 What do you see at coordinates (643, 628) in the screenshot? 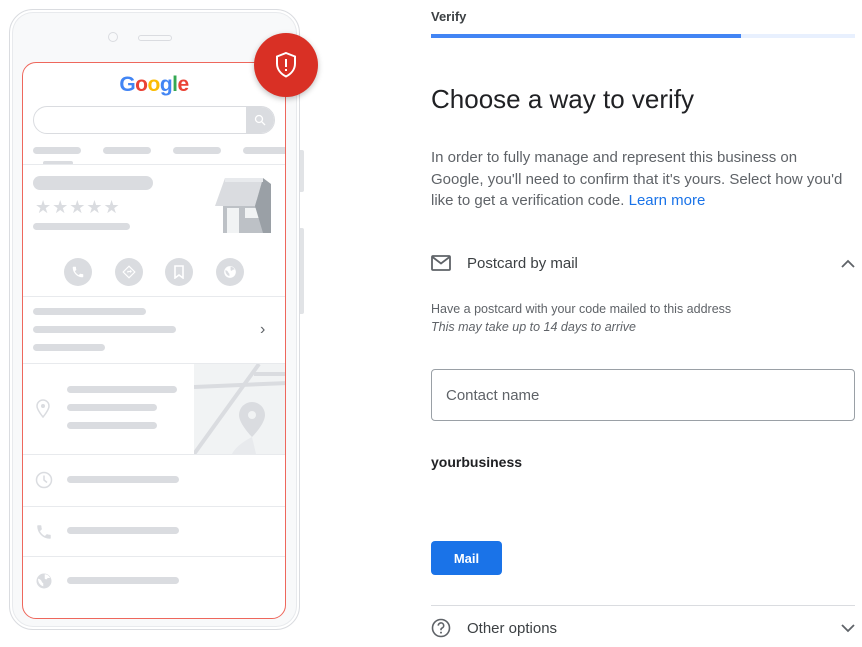
I see `other-options-header: Other options` at bounding box center [643, 628].